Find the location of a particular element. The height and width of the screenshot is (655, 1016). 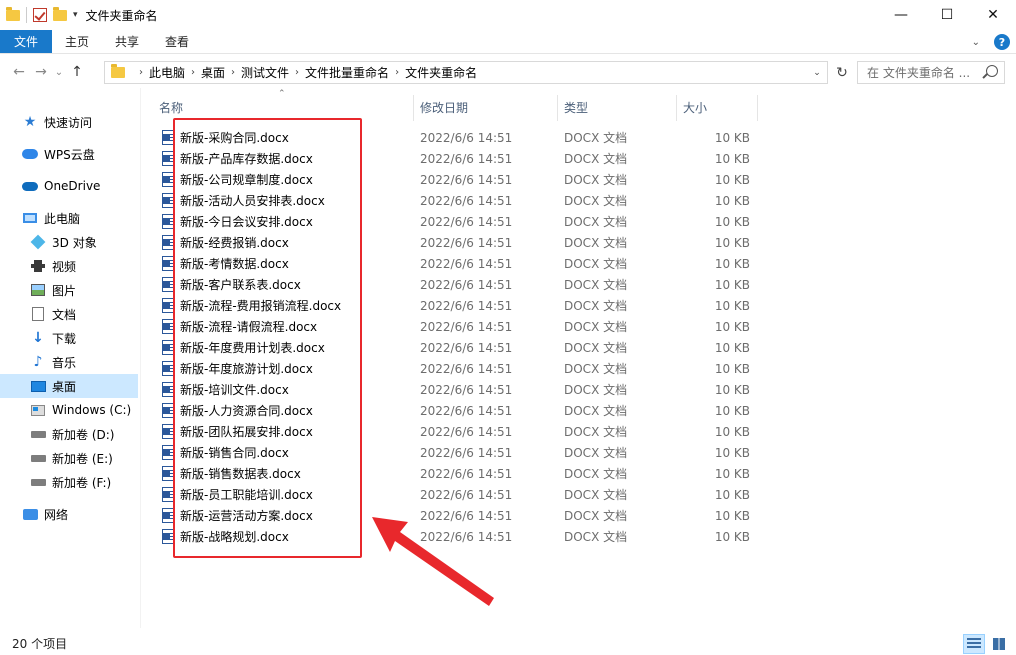

drive-icon is located at coordinates (38, 482).